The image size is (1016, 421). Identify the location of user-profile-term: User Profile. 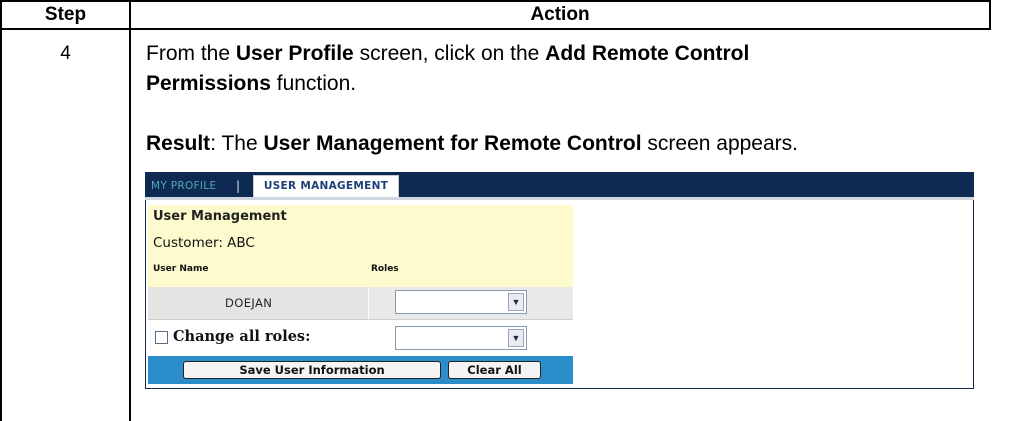
(294, 53).